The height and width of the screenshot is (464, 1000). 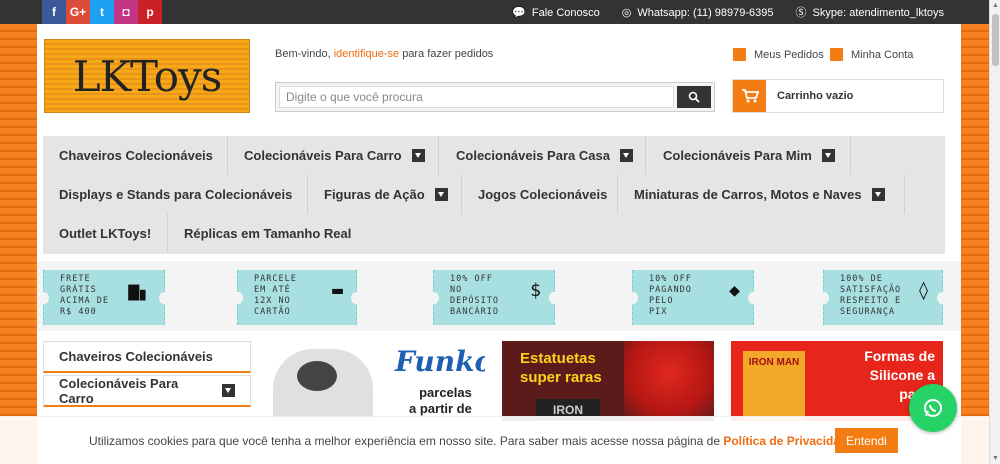 I want to click on nav-item-jogos: Jogos Colecionáveis, so click(x=540, y=194).